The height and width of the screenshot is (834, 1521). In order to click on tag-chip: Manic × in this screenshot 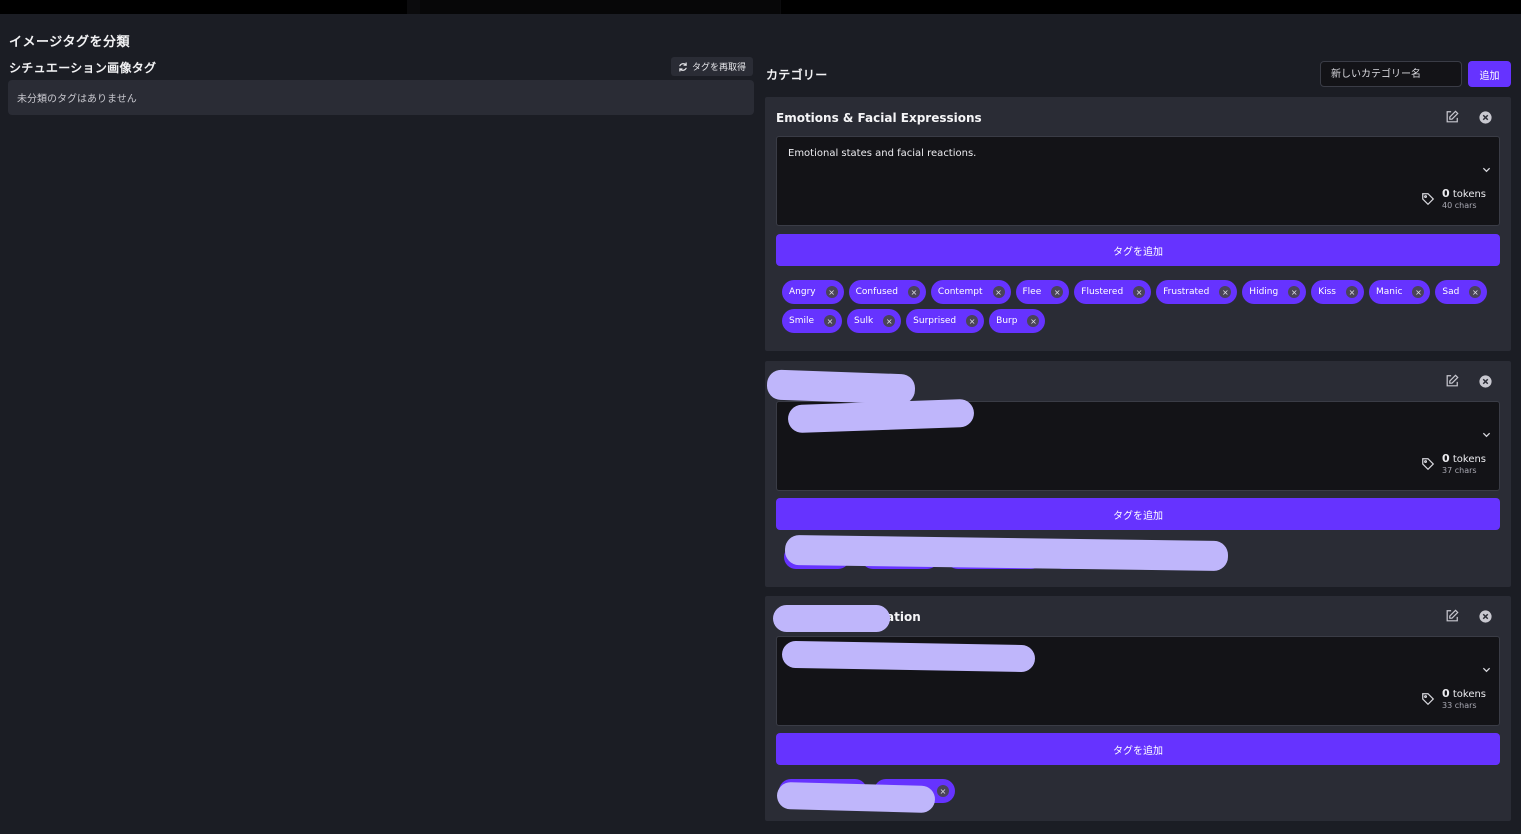, I will do `click(1399, 292)`.